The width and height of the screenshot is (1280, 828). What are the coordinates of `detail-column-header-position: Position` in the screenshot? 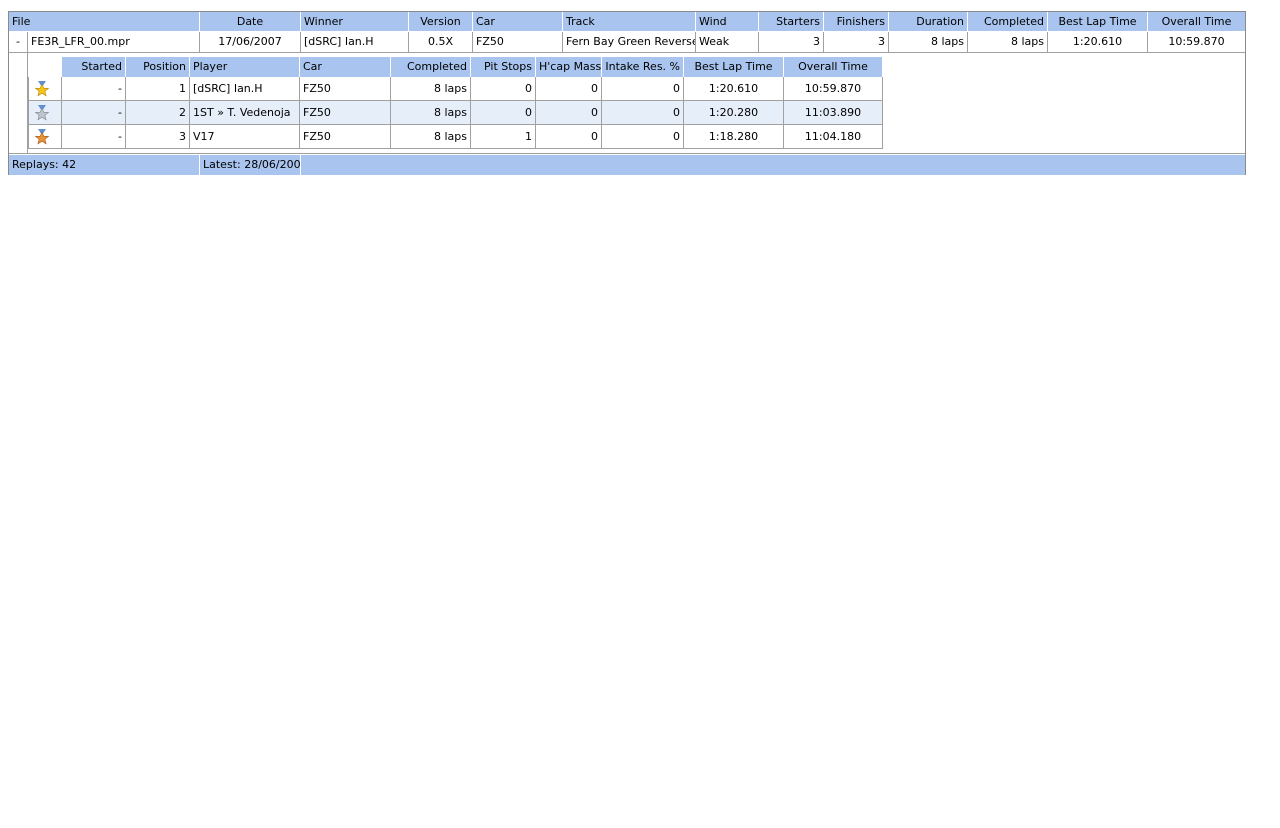 It's located at (158, 67).